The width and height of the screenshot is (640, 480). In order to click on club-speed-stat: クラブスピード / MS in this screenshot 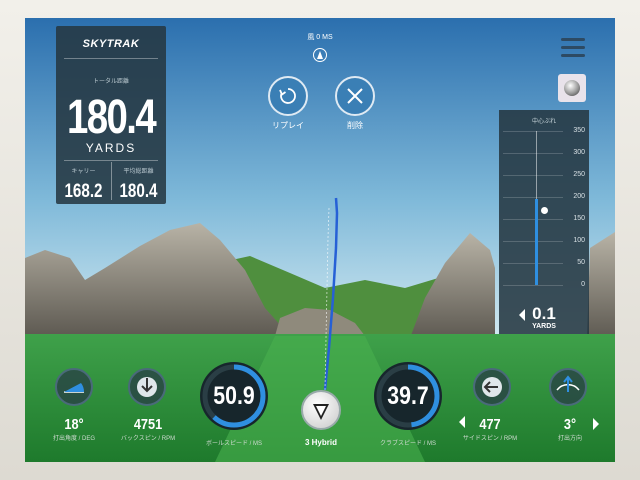, I will do `click(408, 442)`.